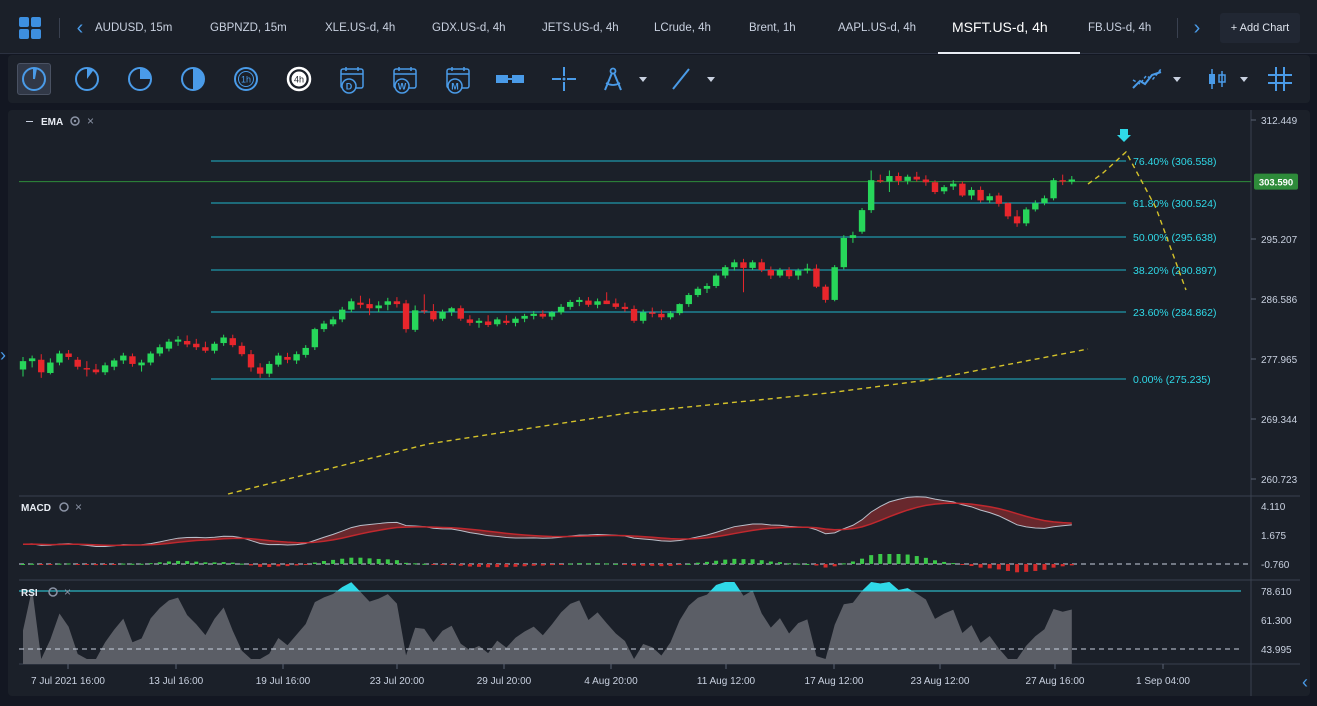 The width and height of the screenshot is (1317, 706). What do you see at coordinates (1009, 27) in the screenshot?
I see `tab-msft: MSFT.US-d, 4h` at bounding box center [1009, 27].